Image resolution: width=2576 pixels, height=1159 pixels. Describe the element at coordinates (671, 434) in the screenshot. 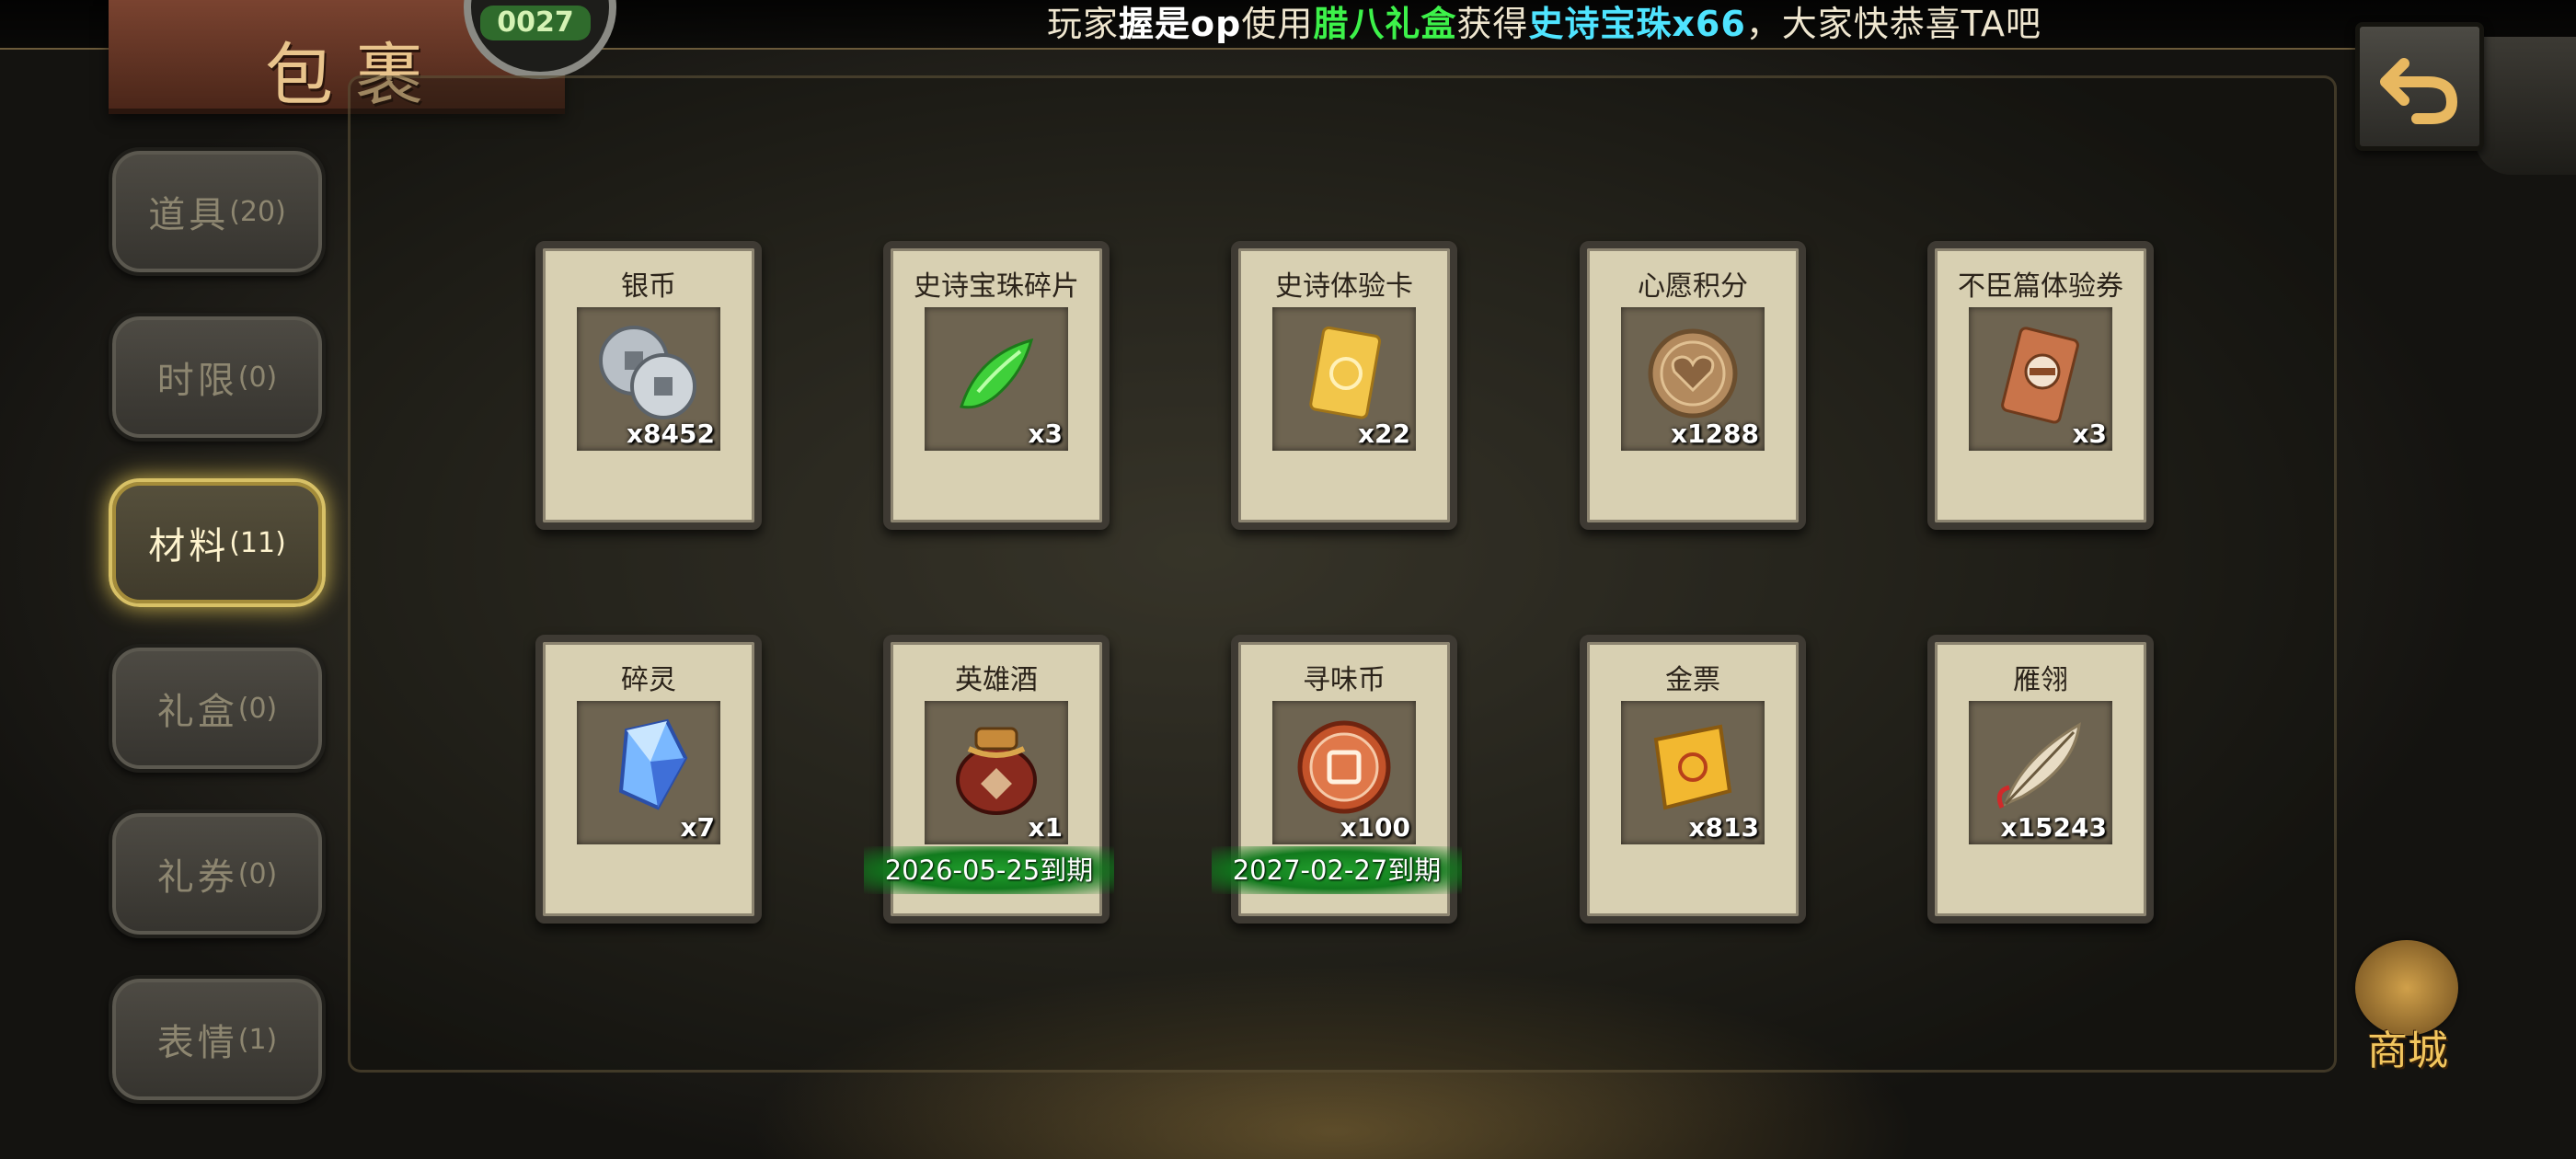

I see `item-quantity: x8452` at that location.